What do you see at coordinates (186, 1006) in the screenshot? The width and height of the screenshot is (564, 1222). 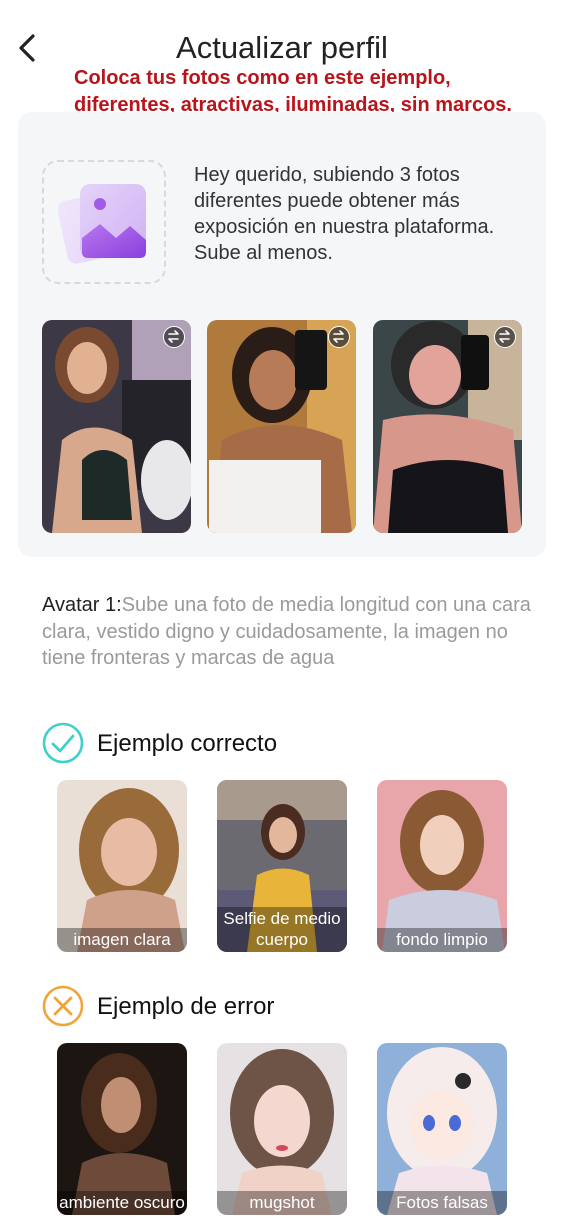 I see `error-example-title: Ejemplo de error` at bounding box center [186, 1006].